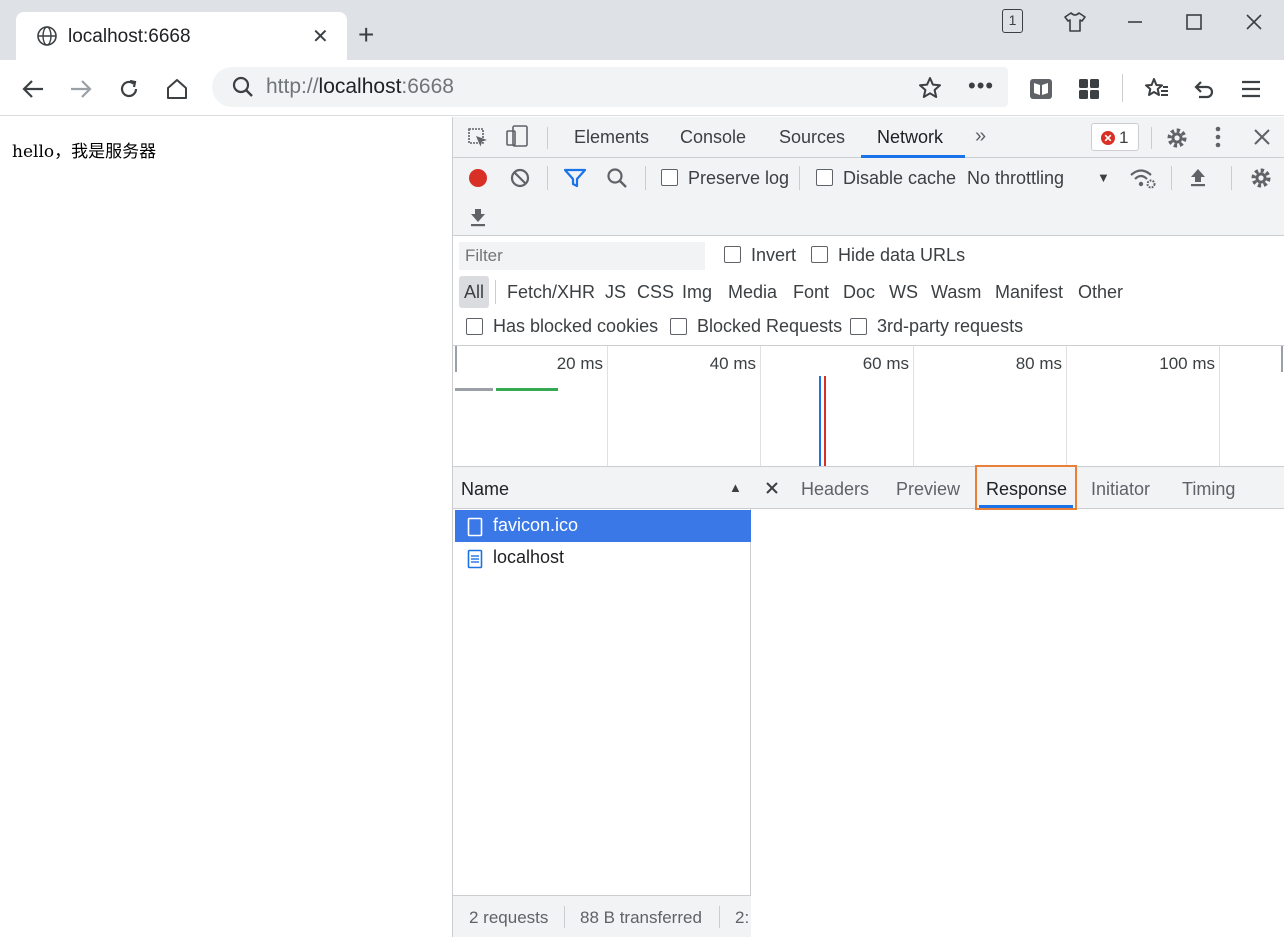 The width and height of the screenshot is (1284, 937). I want to click on filter-divider, so click(495, 292).